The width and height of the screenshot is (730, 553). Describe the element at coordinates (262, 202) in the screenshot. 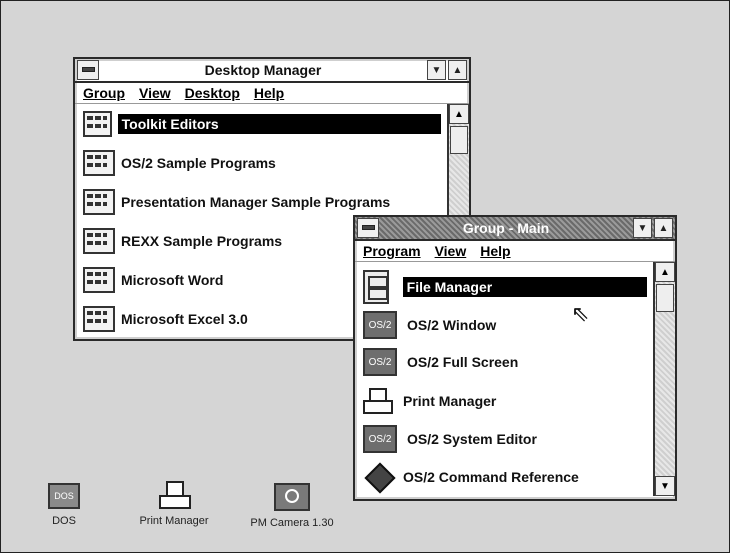

I see `list-item: Presentation Manager Sample Programs` at that location.